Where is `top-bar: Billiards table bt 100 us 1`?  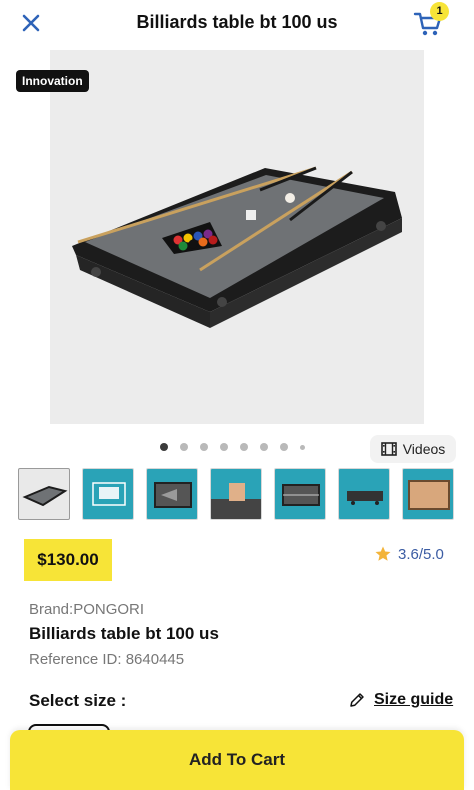 top-bar: Billiards table bt 100 us 1 is located at coordinates (237, 23).